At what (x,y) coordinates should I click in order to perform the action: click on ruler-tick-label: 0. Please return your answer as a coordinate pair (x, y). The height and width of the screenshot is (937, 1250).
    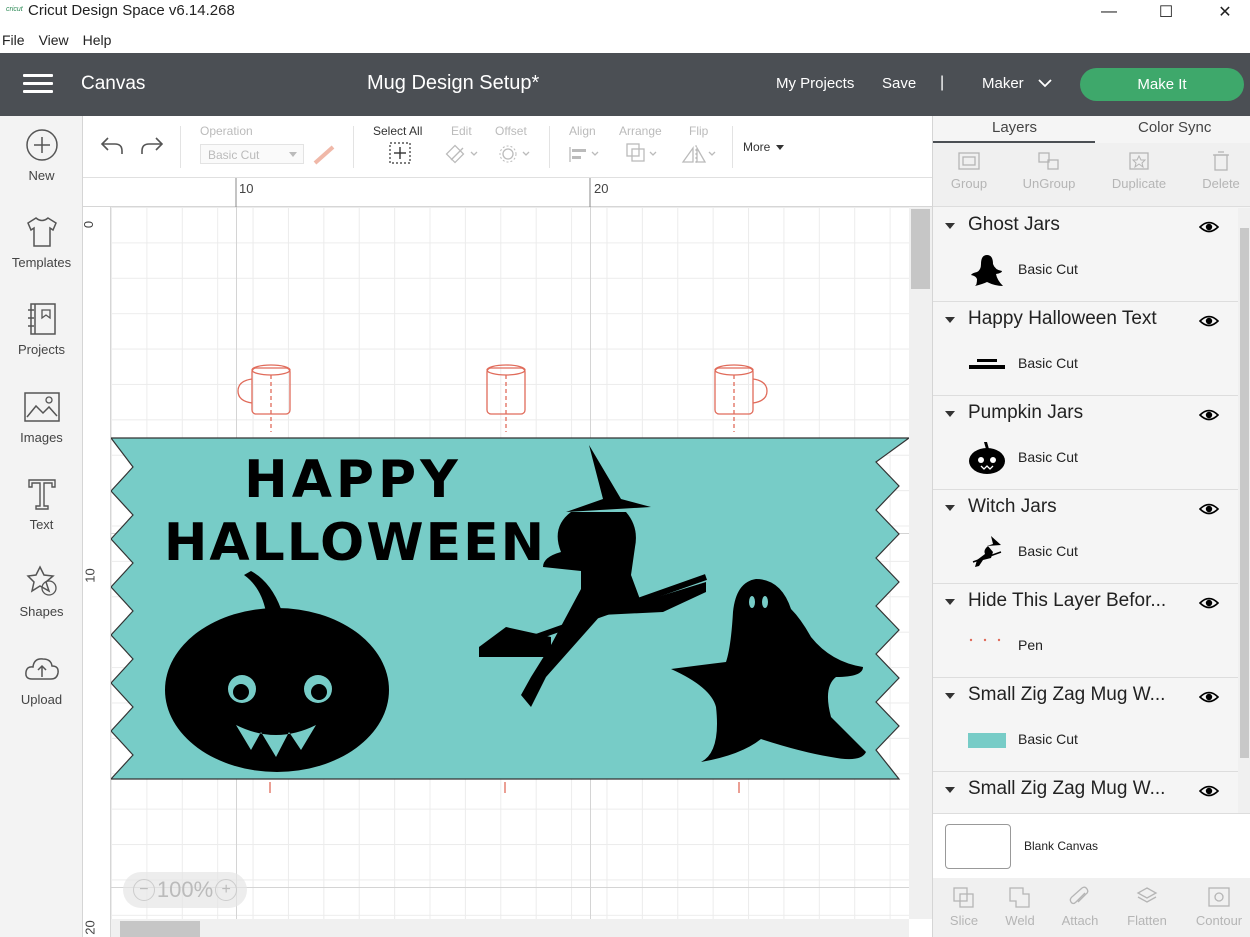
    Looking at the image, I should click on (89, 224).